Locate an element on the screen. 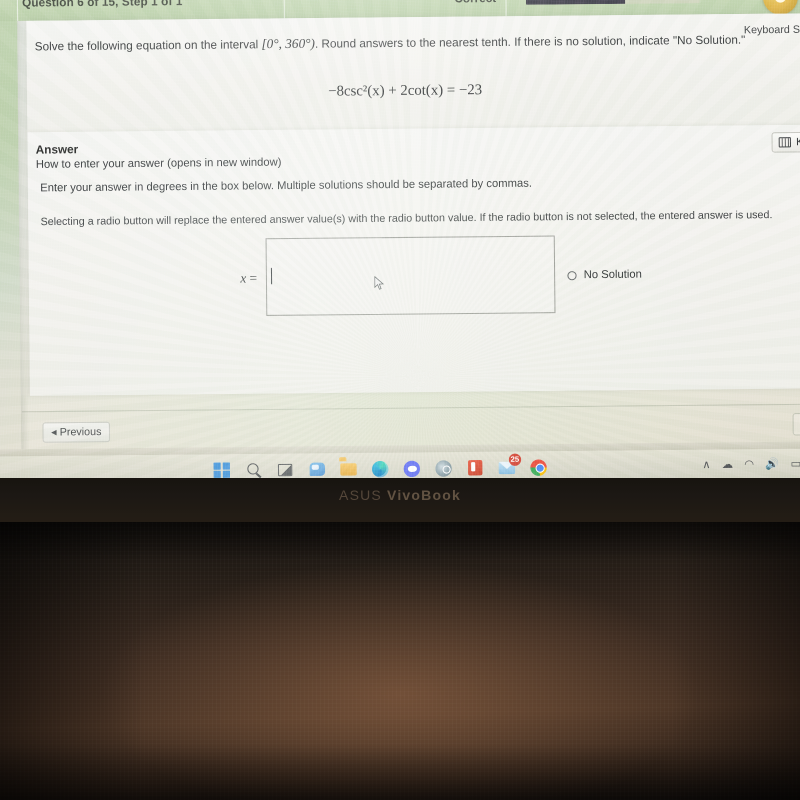 This screenshot has height=800, width=800. keypad-button-label: Ke is located at coordinates (798, 142).